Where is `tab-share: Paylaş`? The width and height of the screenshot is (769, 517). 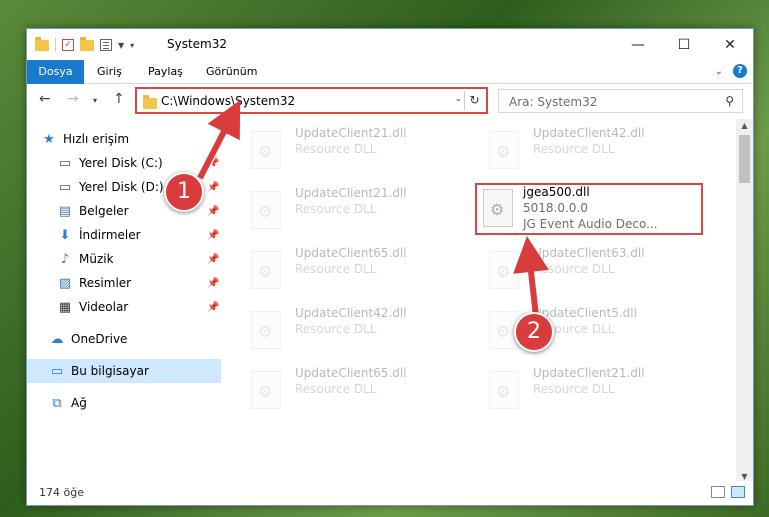
tab-share: Paylaş is located at coordinates (165, 72).